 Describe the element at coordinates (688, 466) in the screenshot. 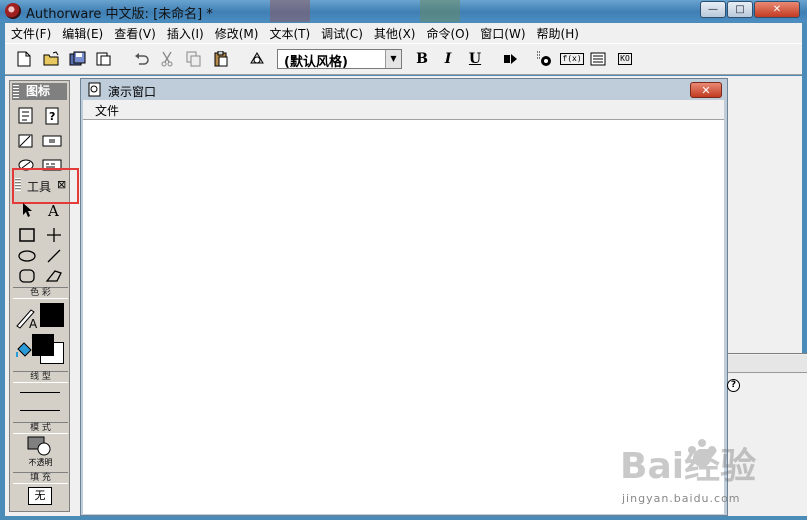

I see `watermark-brand: Bai经验` at that location.